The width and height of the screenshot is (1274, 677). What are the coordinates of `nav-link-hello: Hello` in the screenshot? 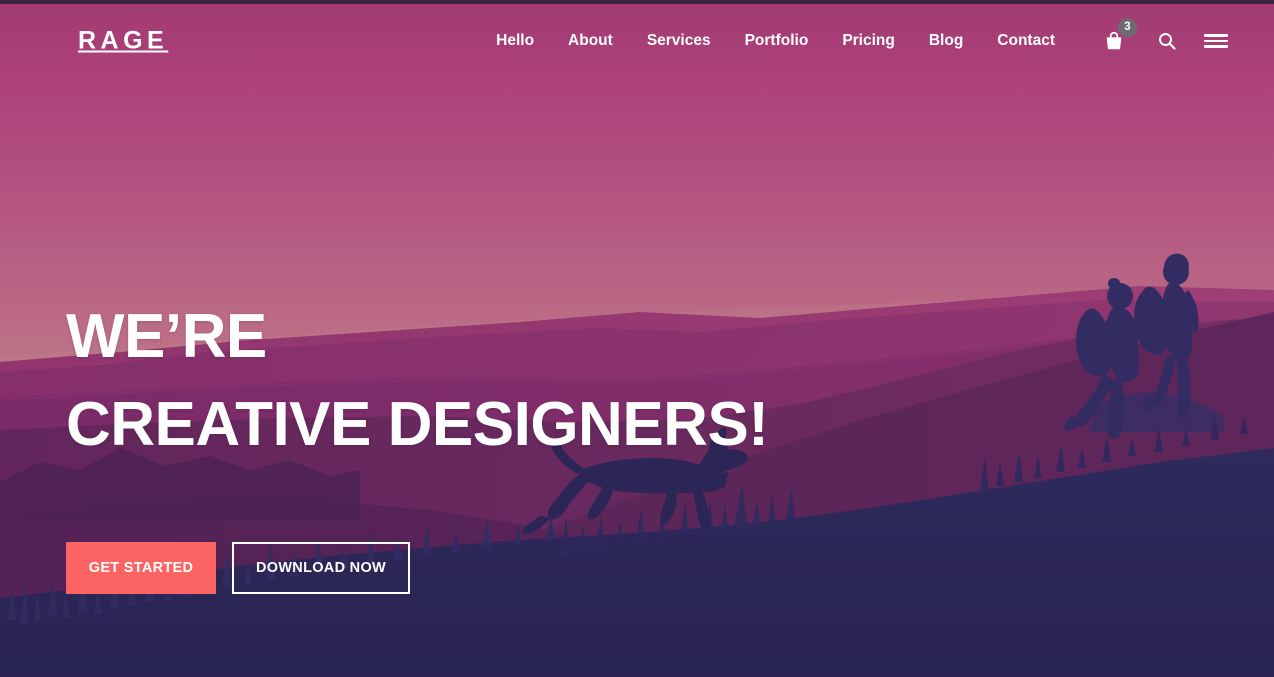 It's located at (515, 41).